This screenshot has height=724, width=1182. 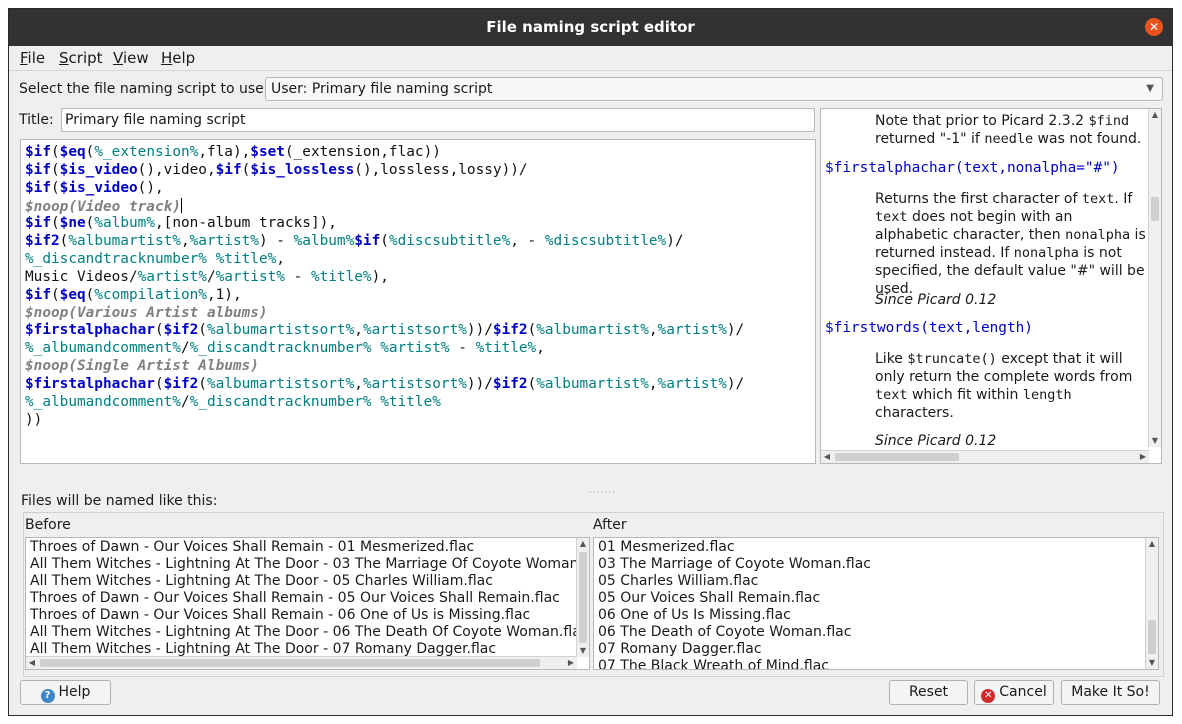 What do you see at coordinates (185, 348) in the screenshot?
I see `script-token: /` at bounding box center [185, 348].